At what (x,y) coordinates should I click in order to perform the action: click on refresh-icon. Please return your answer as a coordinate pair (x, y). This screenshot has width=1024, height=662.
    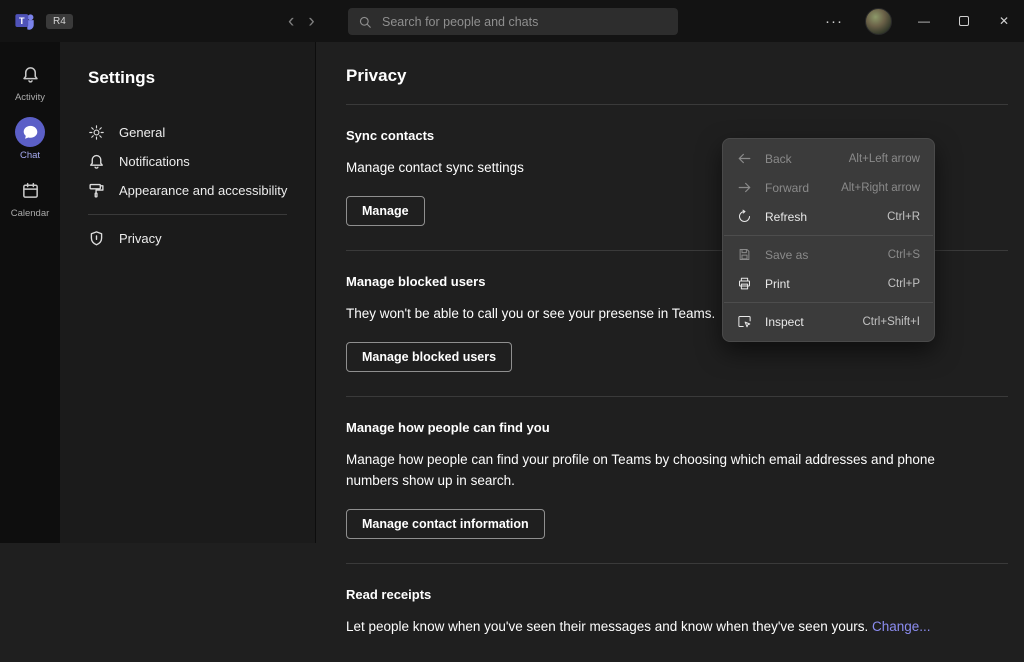
    Looking at the image, I should click on (744, 216).